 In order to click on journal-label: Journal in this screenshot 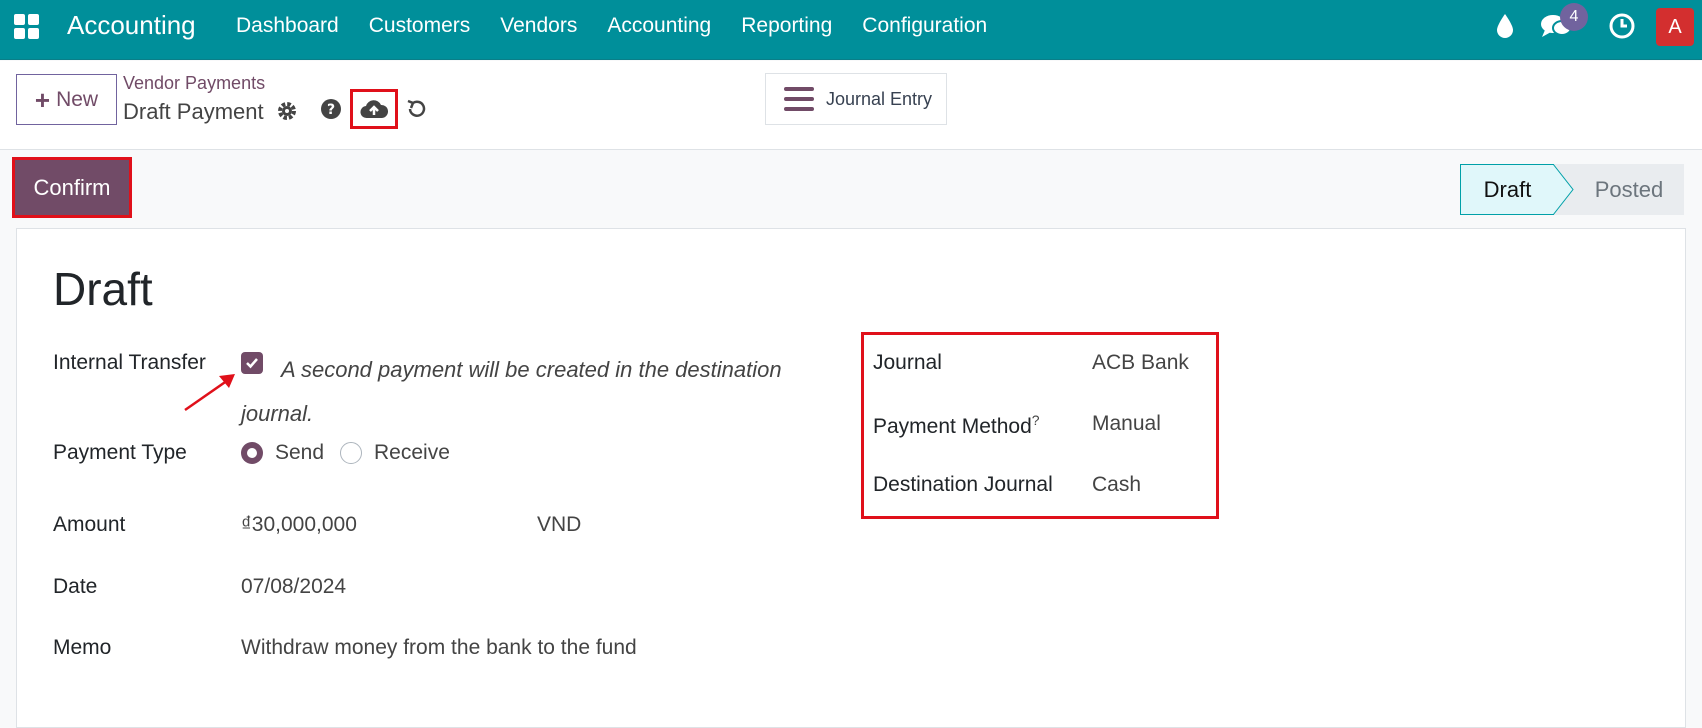, I will do `click(907, 362)`.